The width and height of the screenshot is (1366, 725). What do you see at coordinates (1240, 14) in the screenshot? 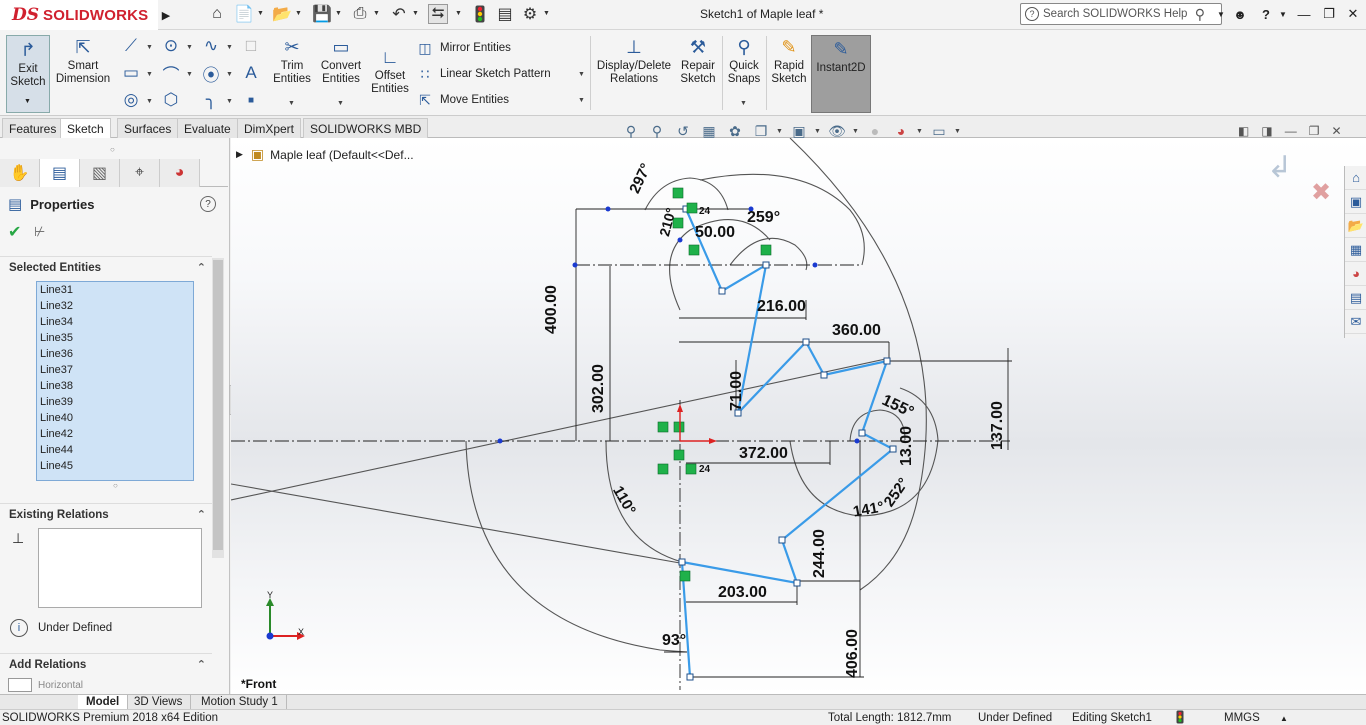
I see `user-account-icon: ☻` at bounding box center [1240, 14].